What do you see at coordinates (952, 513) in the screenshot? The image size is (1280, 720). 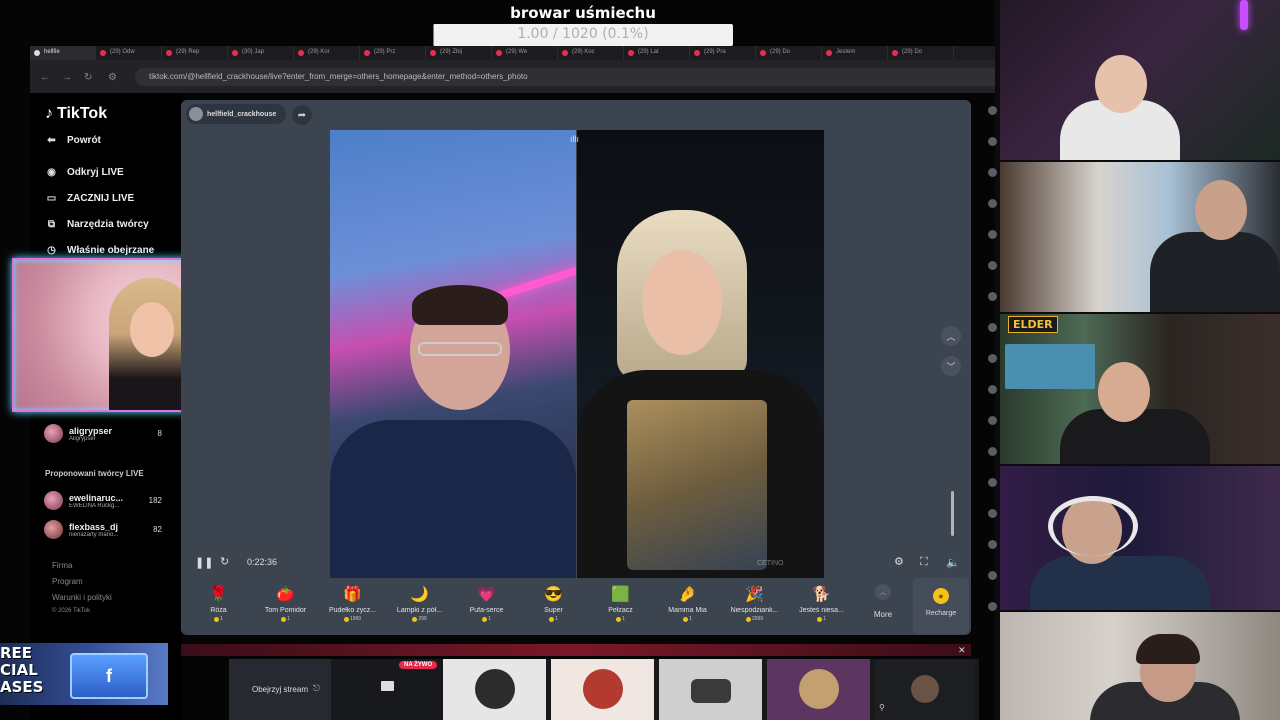 I see `volume-slider` at bounding box center [952, 513].